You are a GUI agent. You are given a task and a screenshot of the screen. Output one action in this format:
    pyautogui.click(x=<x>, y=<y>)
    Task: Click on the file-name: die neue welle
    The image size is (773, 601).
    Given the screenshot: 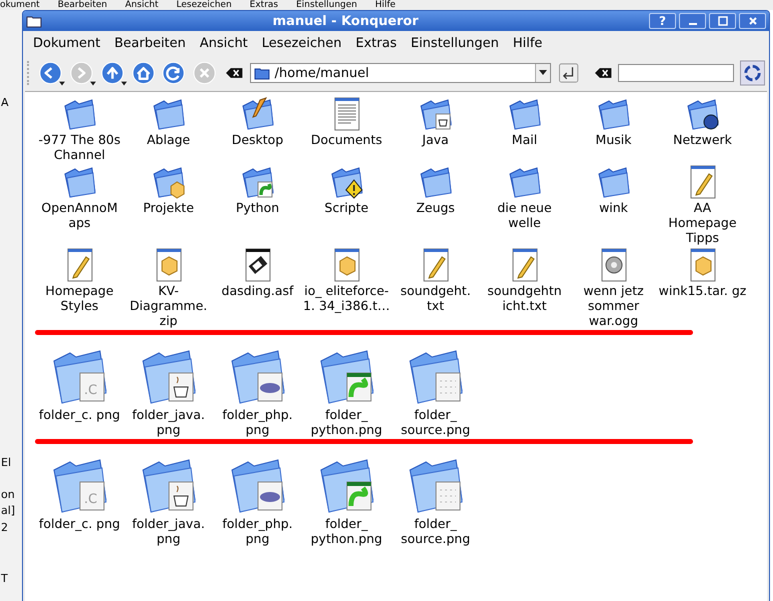 What is the action you would take?
    pyautogui.click(x=524, y=215)
    